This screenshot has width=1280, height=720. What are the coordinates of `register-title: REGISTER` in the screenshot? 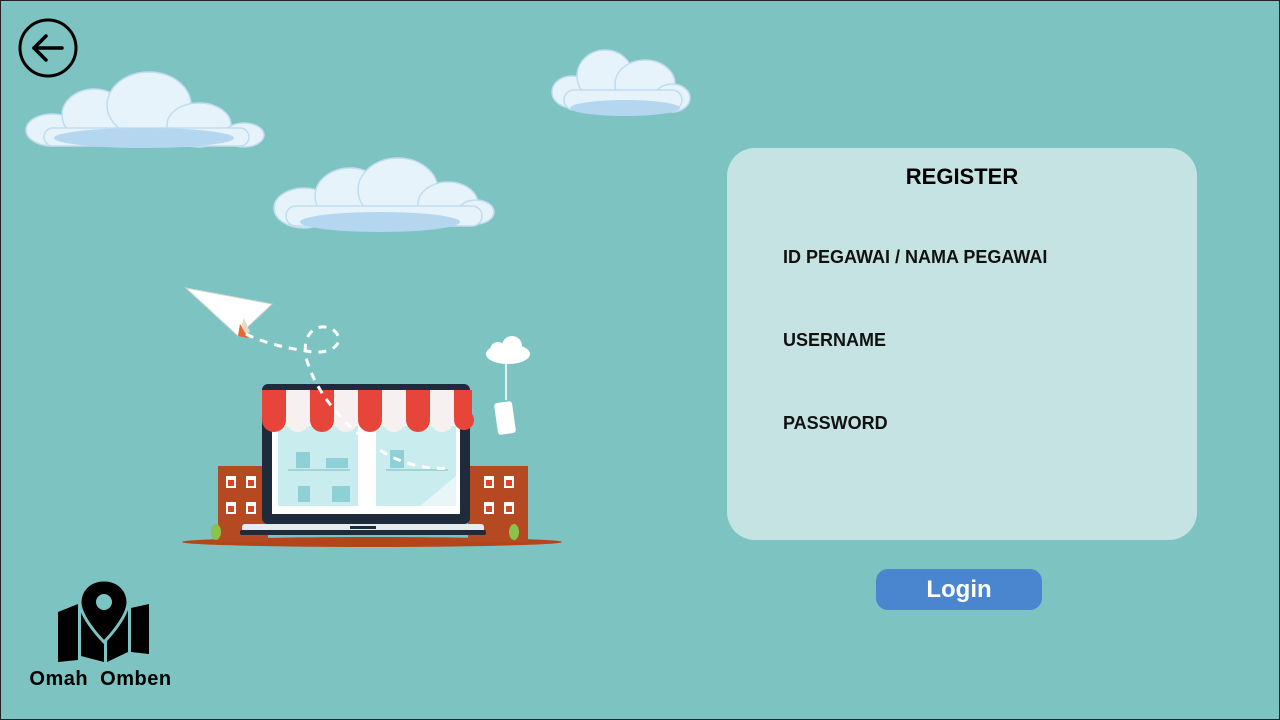 It's located at (962, 176).